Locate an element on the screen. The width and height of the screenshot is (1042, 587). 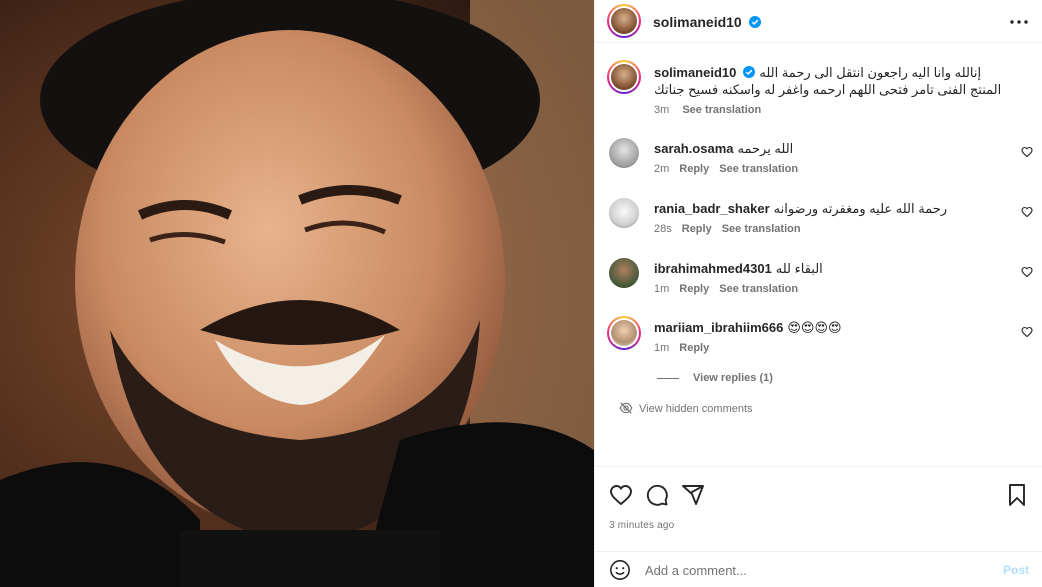
view-replies-button: View replies (1) is located at coordinates (715, 378).